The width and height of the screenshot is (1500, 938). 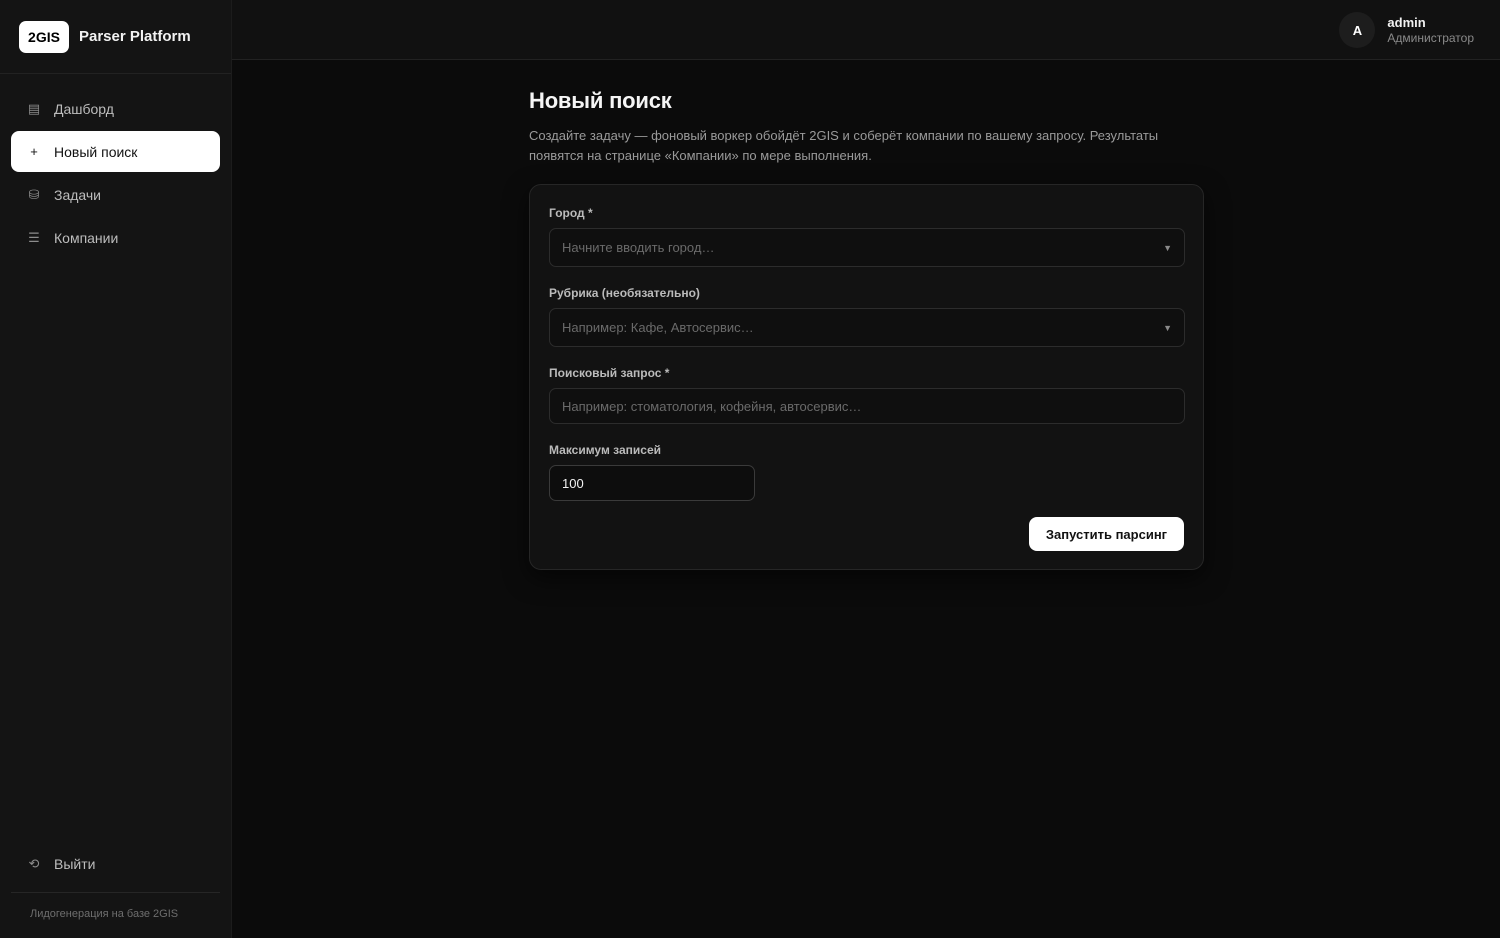 What do you see at coordinates (1430, 30) in the screenshot?
I see `user-info: admin Администратор` at bounding box center [1430, 30].